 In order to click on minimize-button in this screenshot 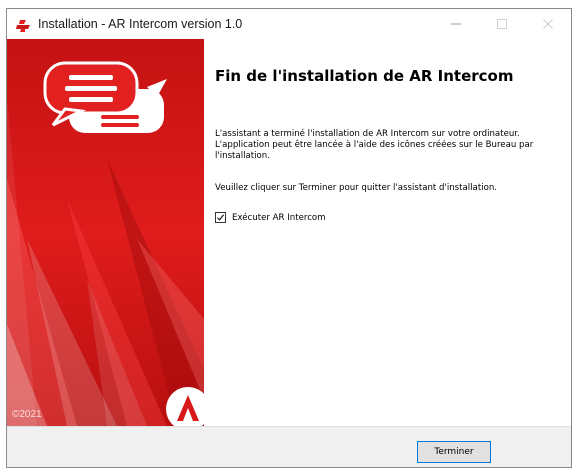, I will do `click(456, 24)`.